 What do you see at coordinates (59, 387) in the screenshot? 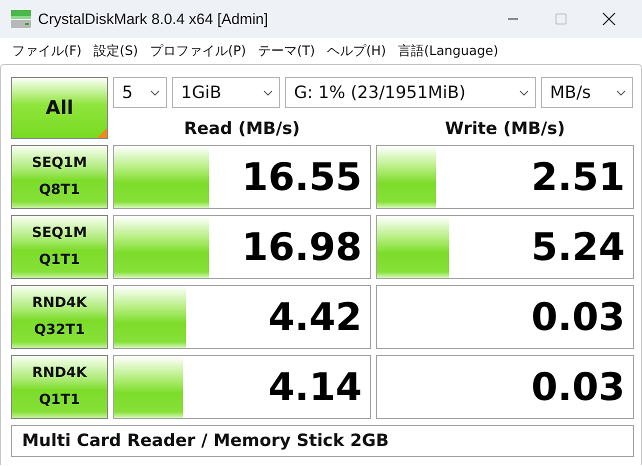
I see `test-button: RND4K Q1T1` at bounding box center [59, 387].